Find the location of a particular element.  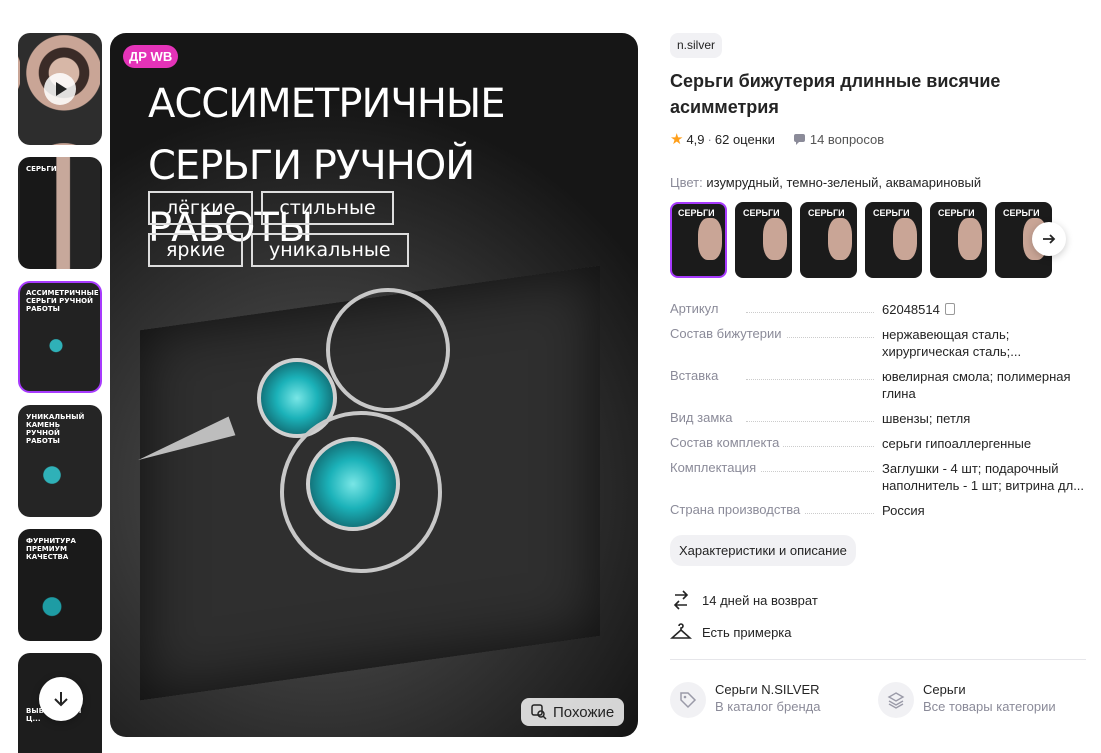

image-tags: лёгкие стильные яркие уникальные is located at coordinates (318, 233).